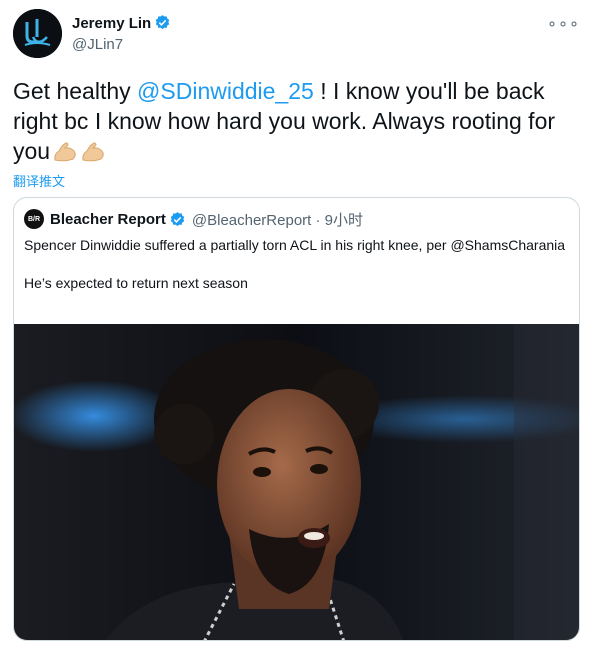 The image size is (595, 648). What do you see at coordinates (563, 24) in the screenshot?
I see `more-options-button: ∘∘∘` at bounding box center [563, 24].